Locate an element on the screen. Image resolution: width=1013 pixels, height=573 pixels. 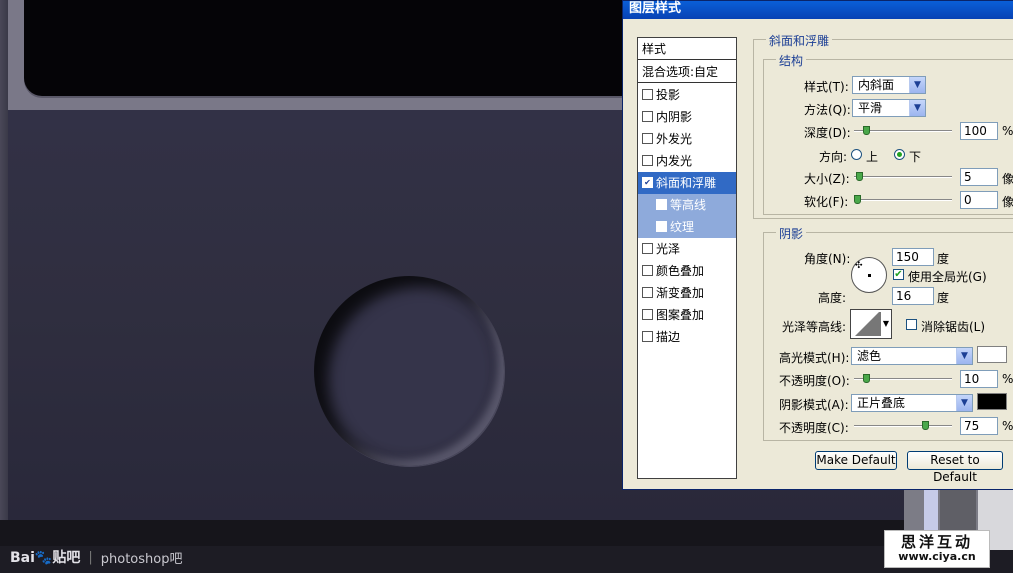
direction-up-label: 上 is located at coordinates (872, 157).